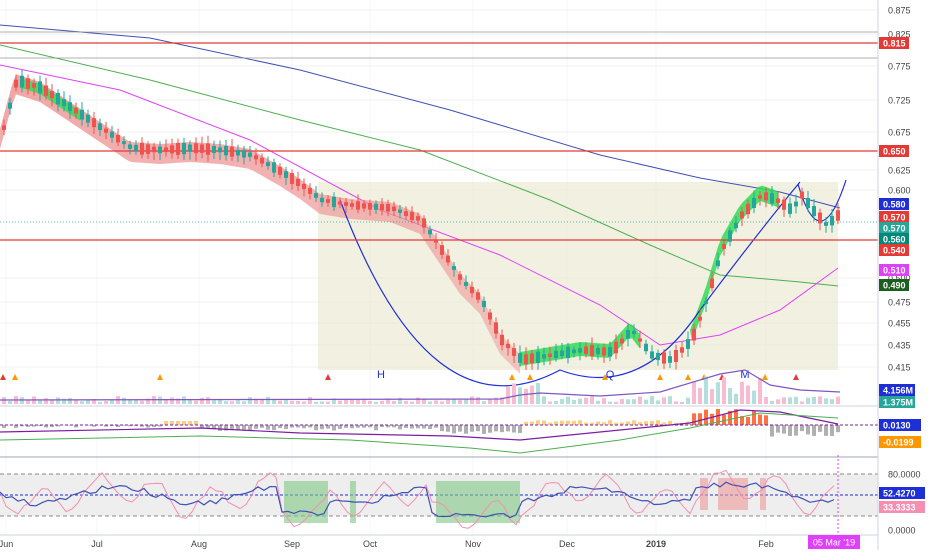  What do you see at coordinates (894, 286) in the screenshot?
I see `price-tag-label: 0.490` at bounding box center [894, 286].